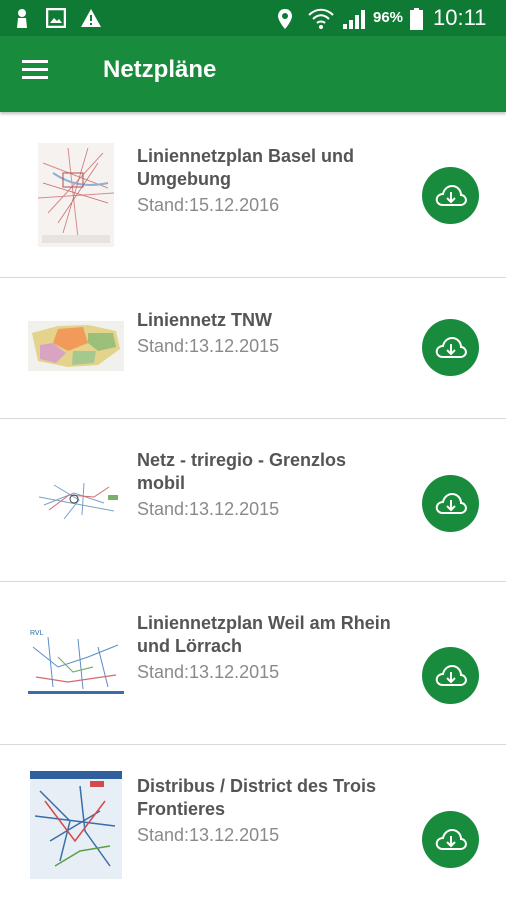 The width and height of the screenshot is (506, 905). What do you see at coordinates (242, 471) in the screenshot?
I see `plan-title: Netz - triregio - Grenzlos mobil` at bounding box center [242, 471].